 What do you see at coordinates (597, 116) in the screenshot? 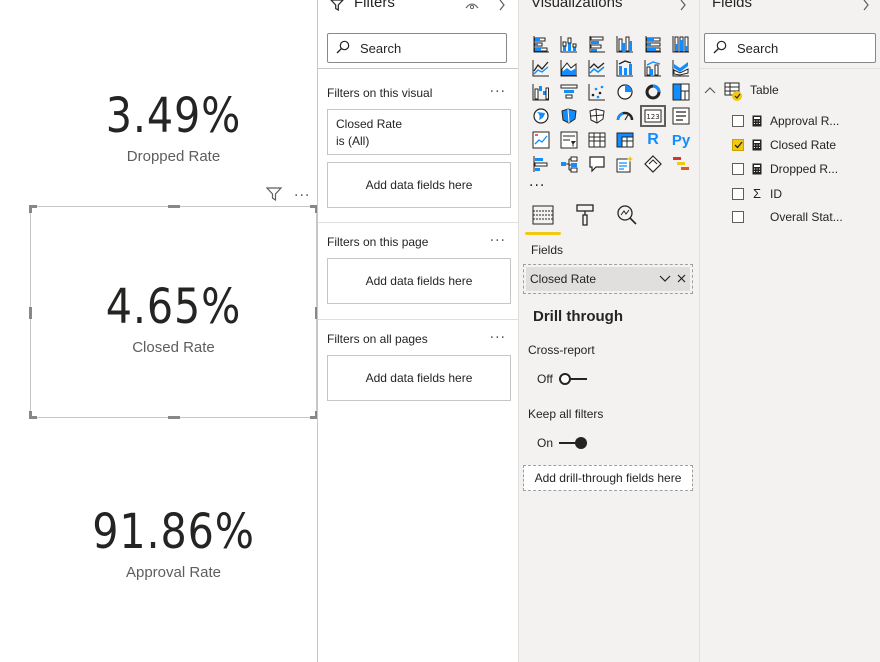
I see `shape-map-icon` at bounding box center [597, 116].